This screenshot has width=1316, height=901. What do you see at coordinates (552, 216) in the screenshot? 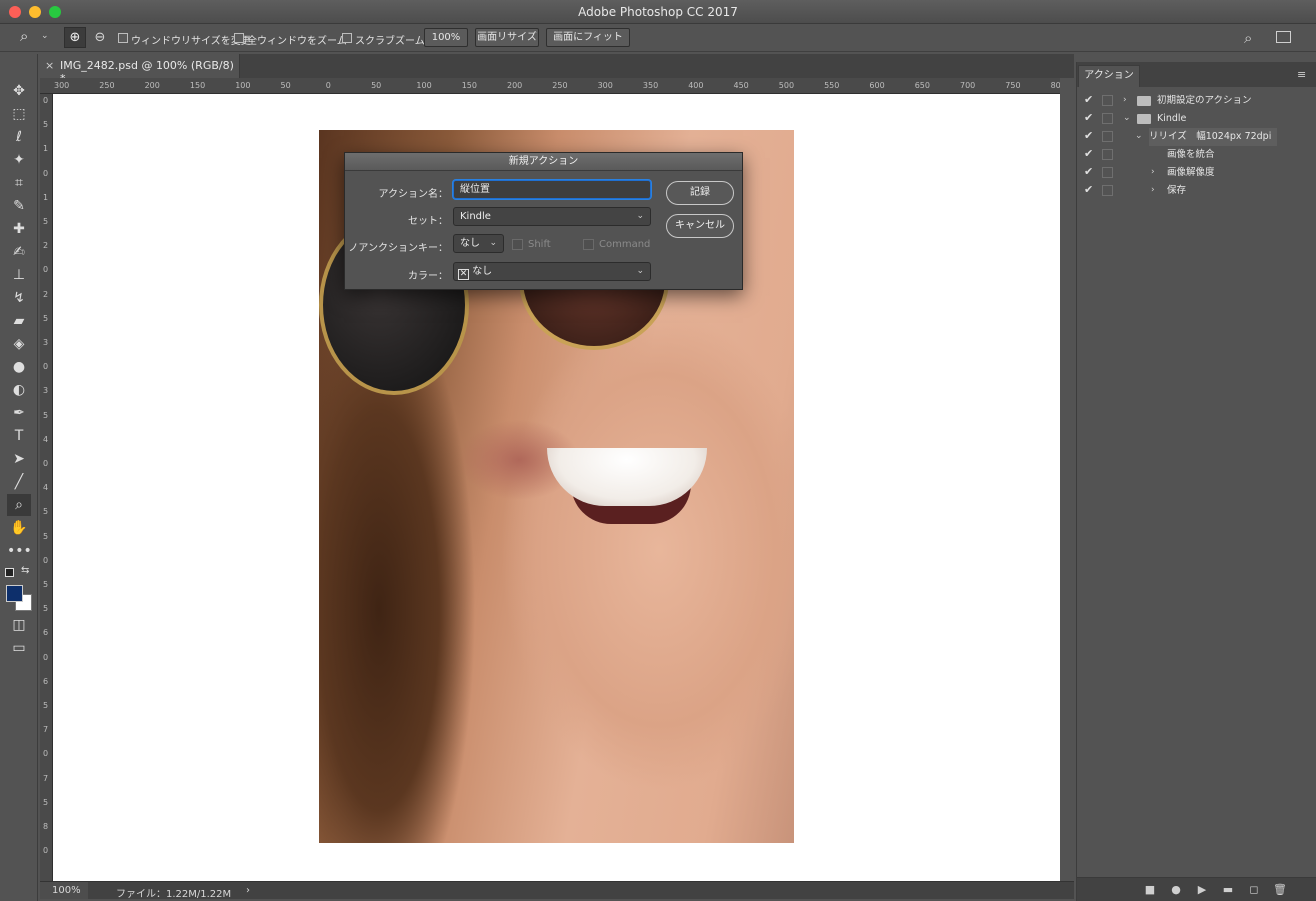
I see `set-select: Kindle ⌄` at bounding box center [552, 216].